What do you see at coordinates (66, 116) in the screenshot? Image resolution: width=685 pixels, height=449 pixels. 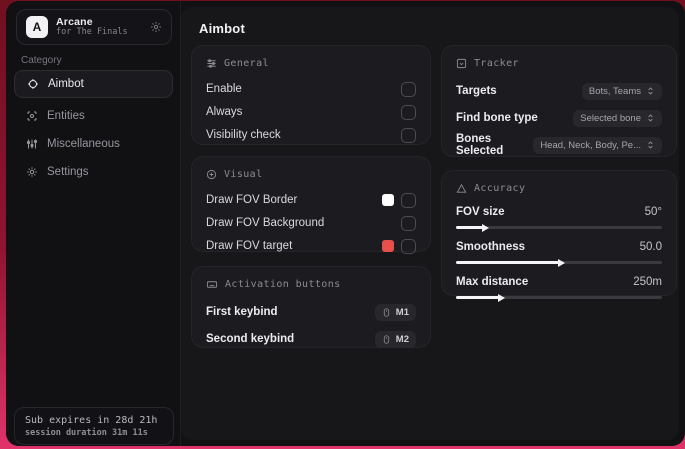 I see `sidebar-item-label: Entities` at bounding box center [66, 116].